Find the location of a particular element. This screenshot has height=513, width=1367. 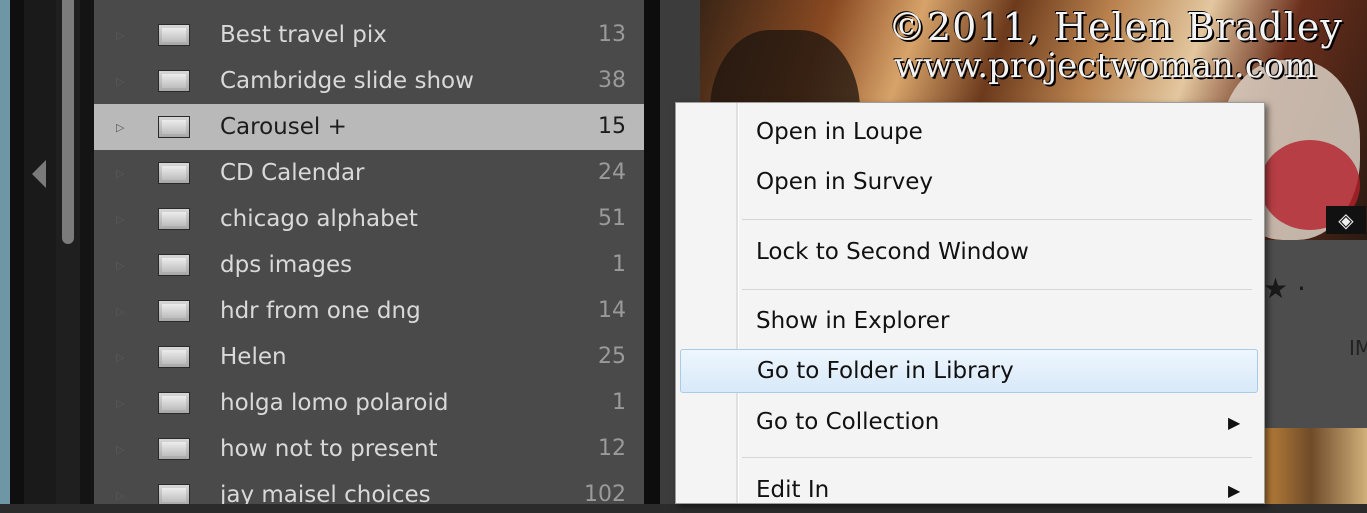

collection-name: Best travel pix is located at coordinates (303, 35).